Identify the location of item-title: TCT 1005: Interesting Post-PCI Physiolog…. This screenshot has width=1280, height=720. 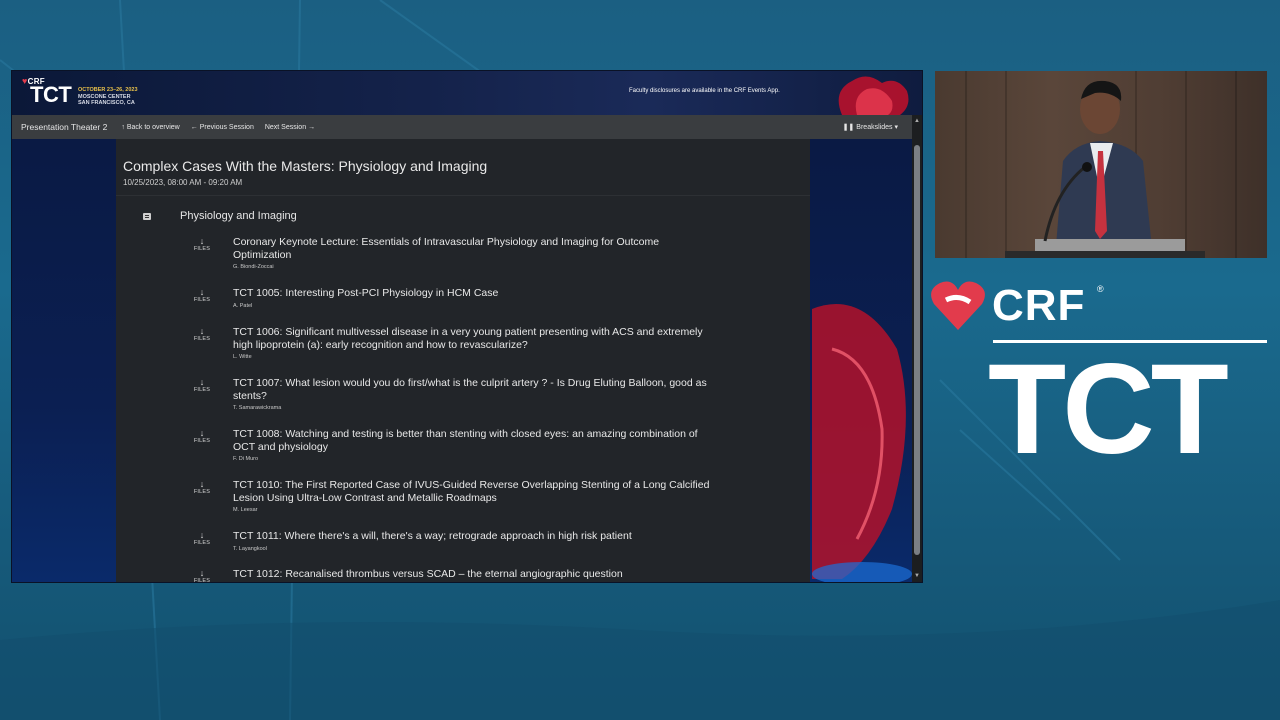
(365, 293).